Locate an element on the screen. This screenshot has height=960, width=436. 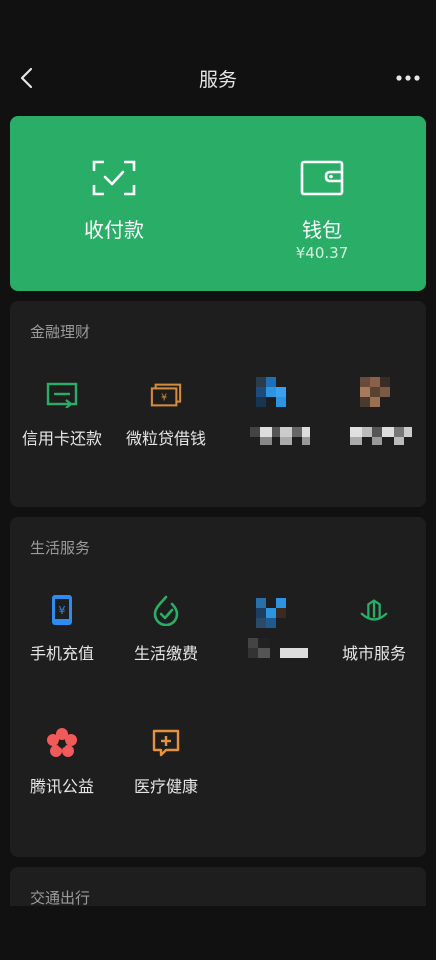
phone-topup-icon: ¥ is located at coordinates (62, 610).